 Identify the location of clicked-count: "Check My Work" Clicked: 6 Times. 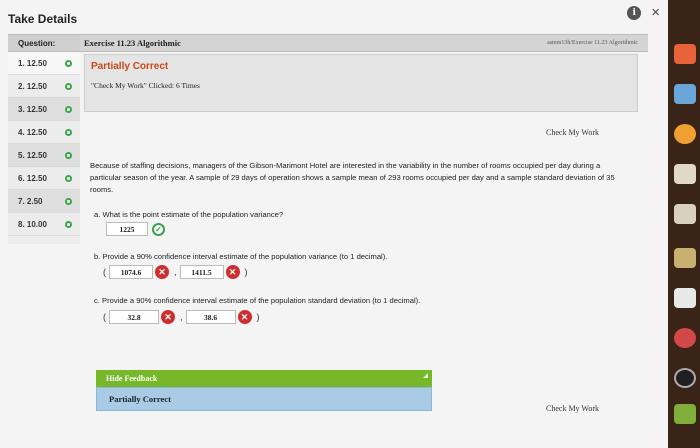
(145, 85).